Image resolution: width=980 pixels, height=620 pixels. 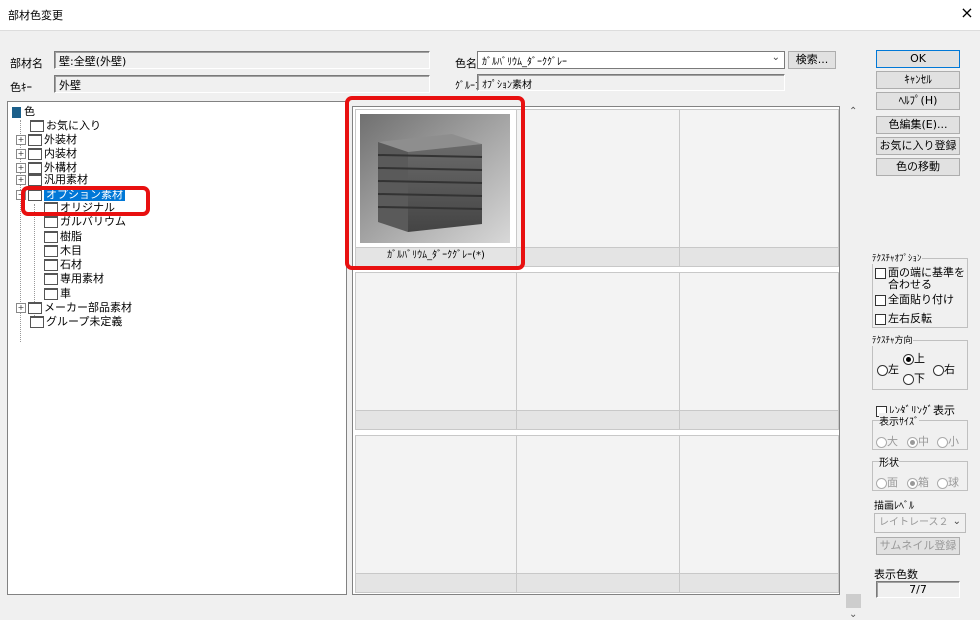 What do you see at coordinates (887, 482) in the screenshot?
I see `shape-plane-radio: 面` at bounding box center [887, 482].